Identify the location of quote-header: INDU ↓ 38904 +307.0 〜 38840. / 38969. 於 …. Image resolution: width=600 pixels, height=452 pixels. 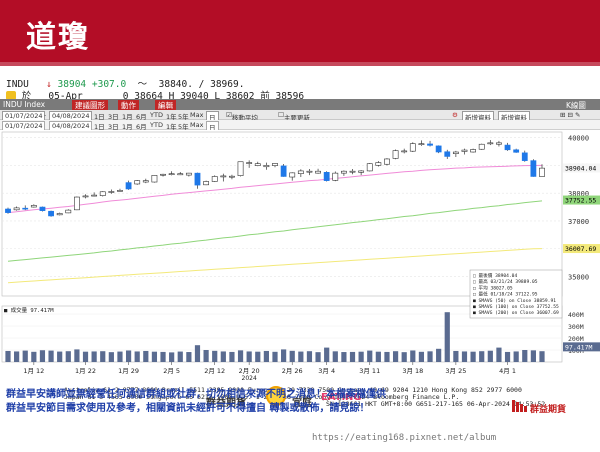
(300, 88).